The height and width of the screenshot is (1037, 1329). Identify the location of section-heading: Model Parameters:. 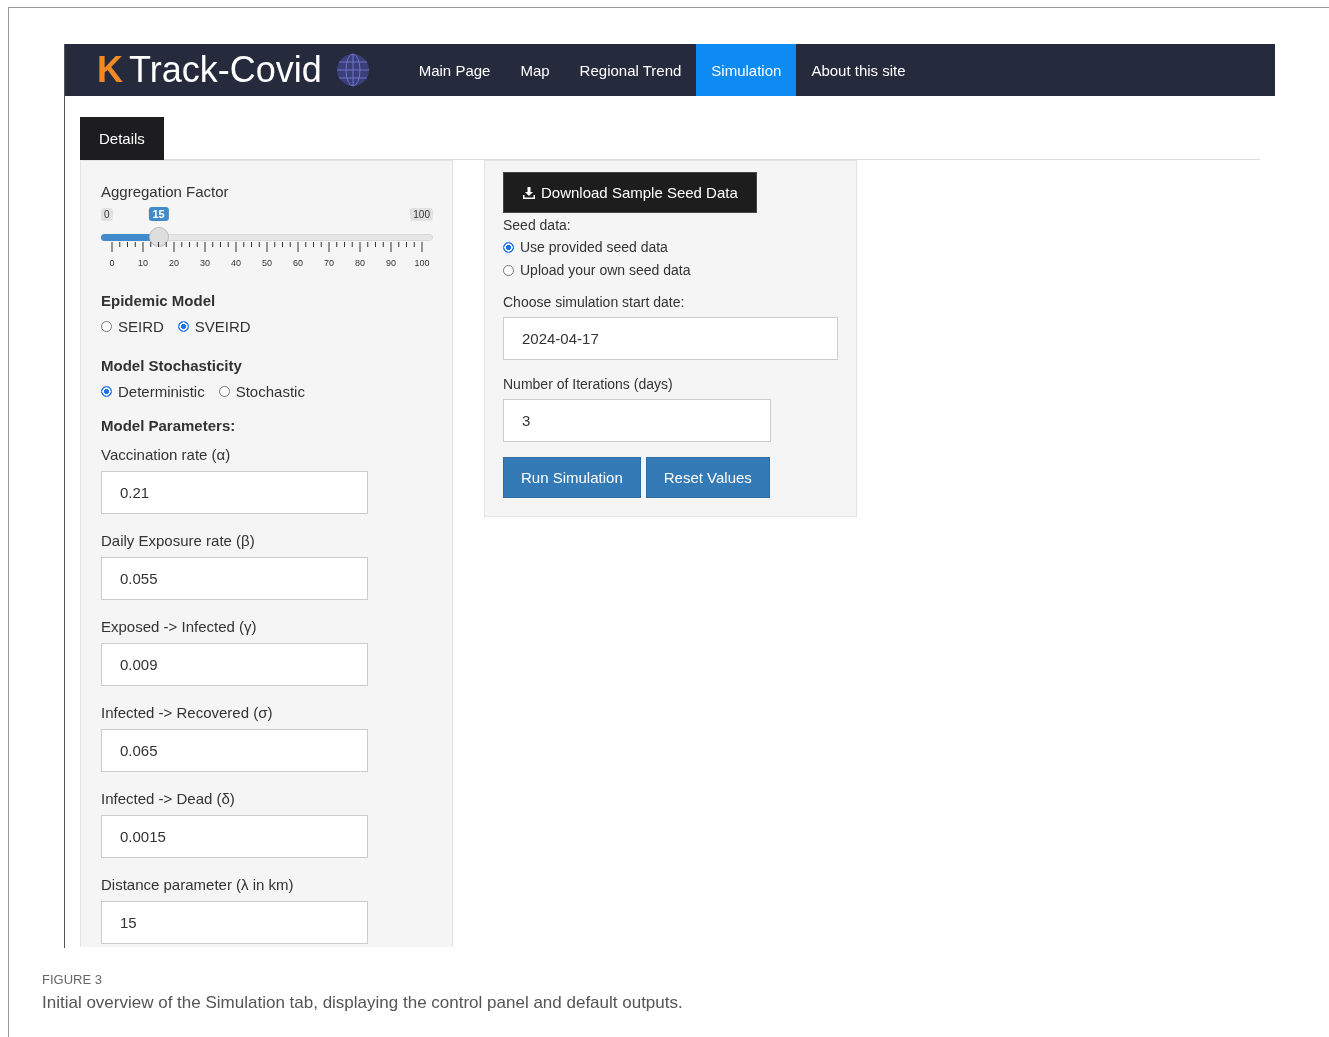
(169, 425).